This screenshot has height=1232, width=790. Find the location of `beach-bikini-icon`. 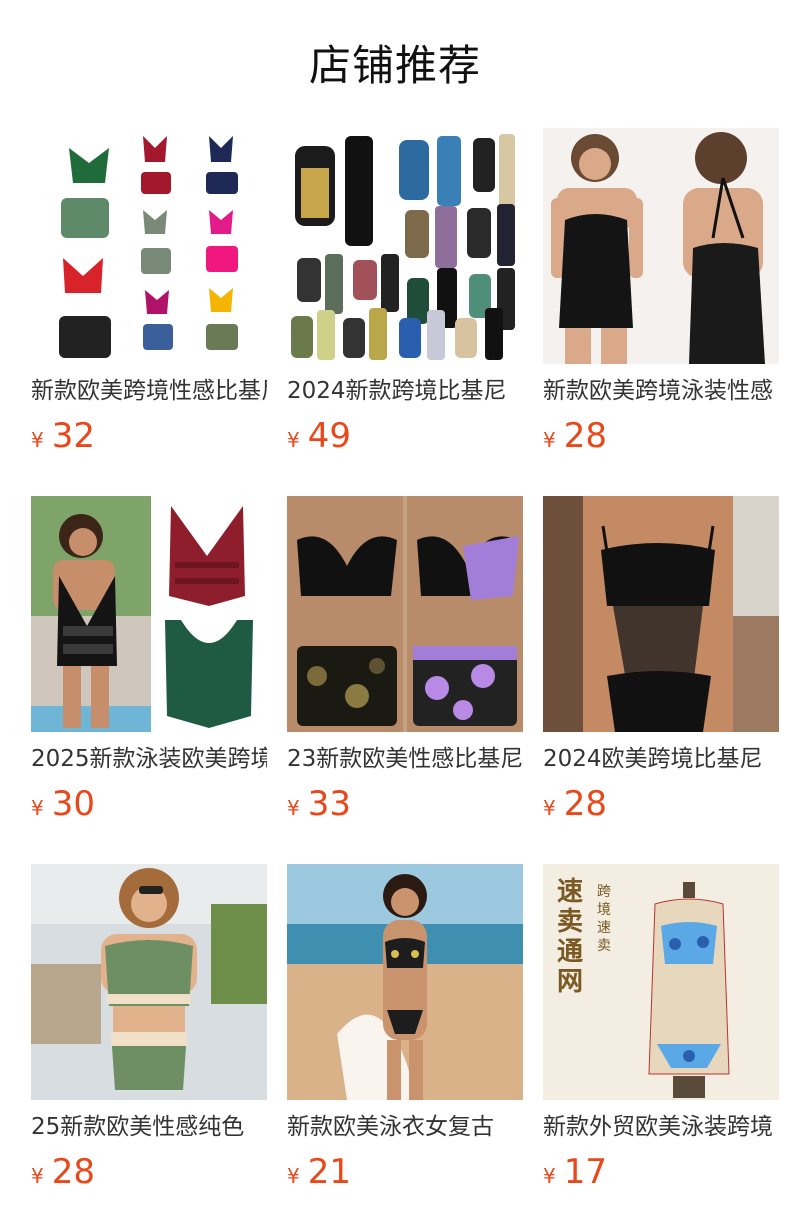

beach-bikini-icon is located at coordinates (405, 982).